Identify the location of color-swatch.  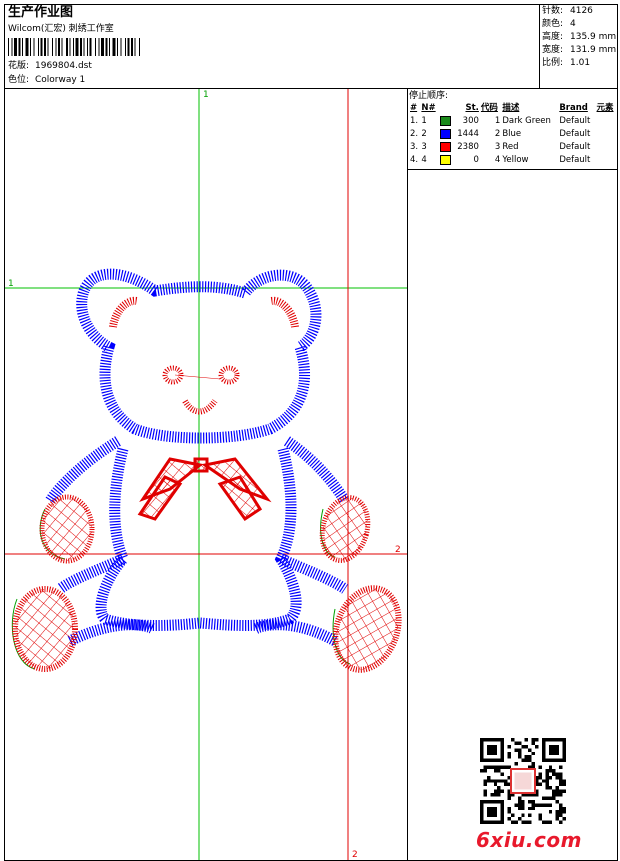
(445, 133).